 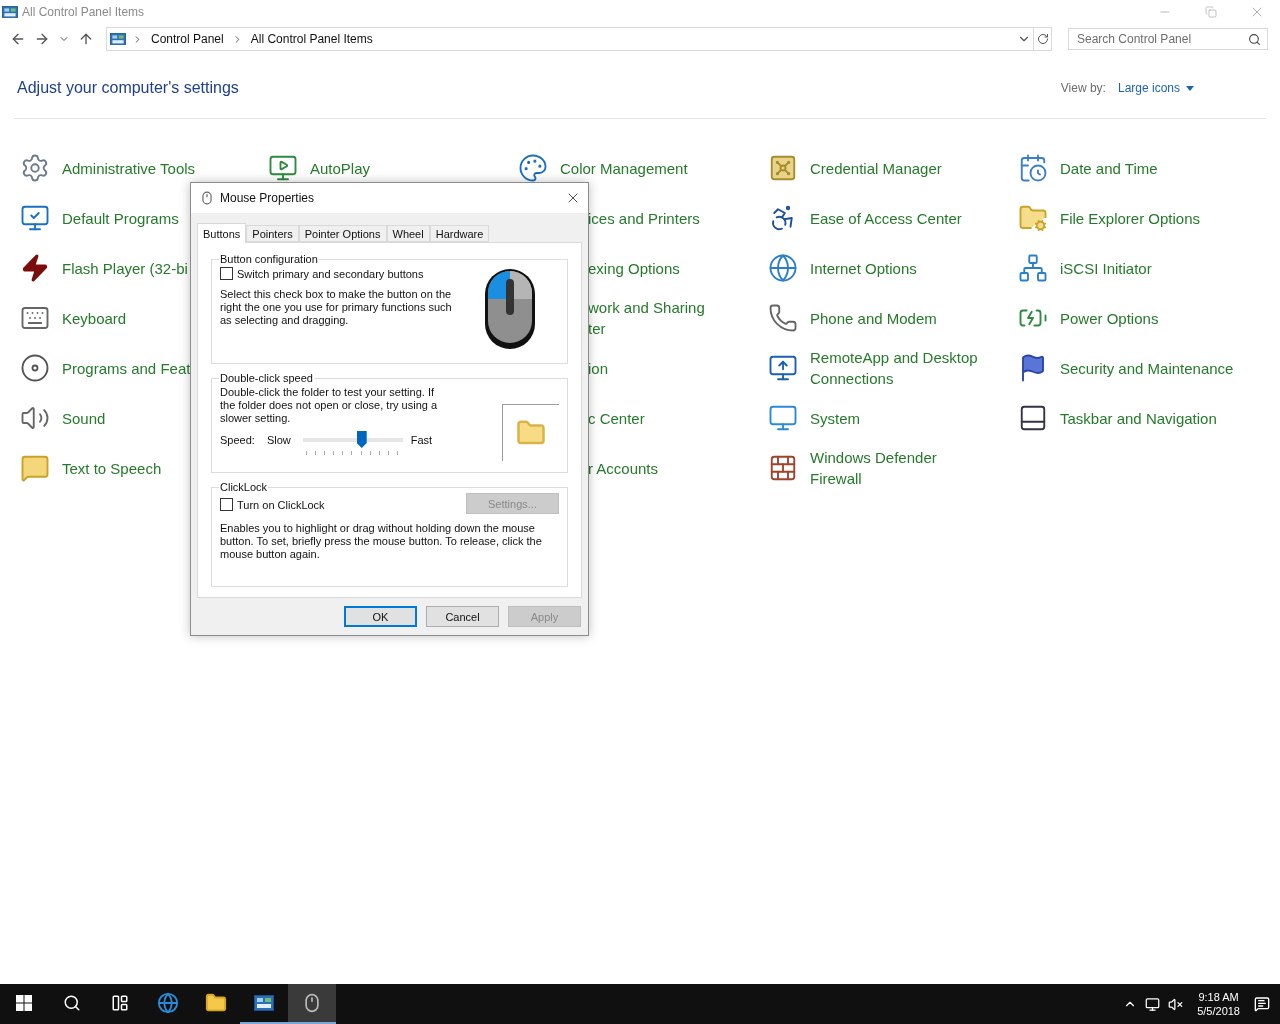 I want to click on control-panel-item-link: Color Management, so click(x=624, y=168).